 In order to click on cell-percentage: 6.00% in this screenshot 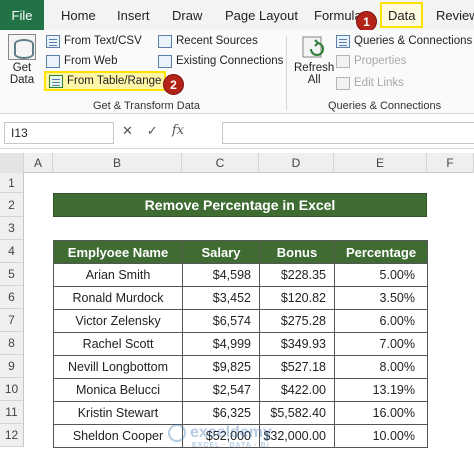, I will do `click(381, 321)`.